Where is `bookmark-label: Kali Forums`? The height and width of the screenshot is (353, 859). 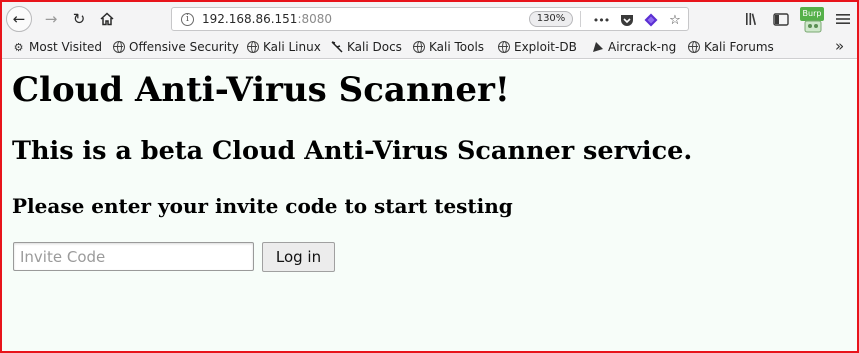
bookmark-label: Kali Forums is located at coordinates (739, 47).